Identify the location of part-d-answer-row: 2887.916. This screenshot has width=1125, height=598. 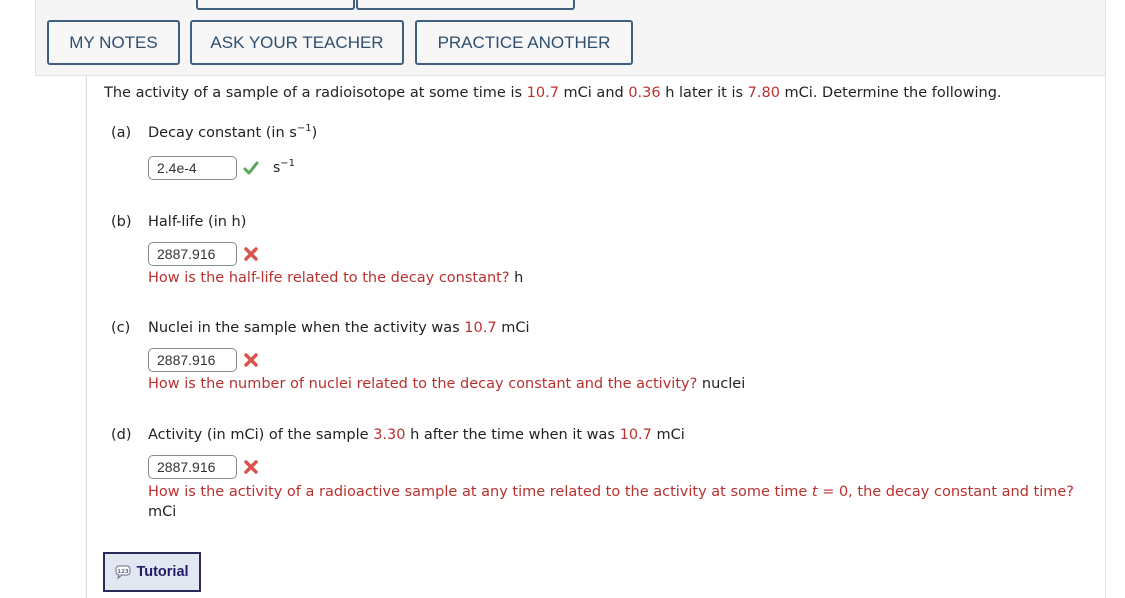
(203, 467).